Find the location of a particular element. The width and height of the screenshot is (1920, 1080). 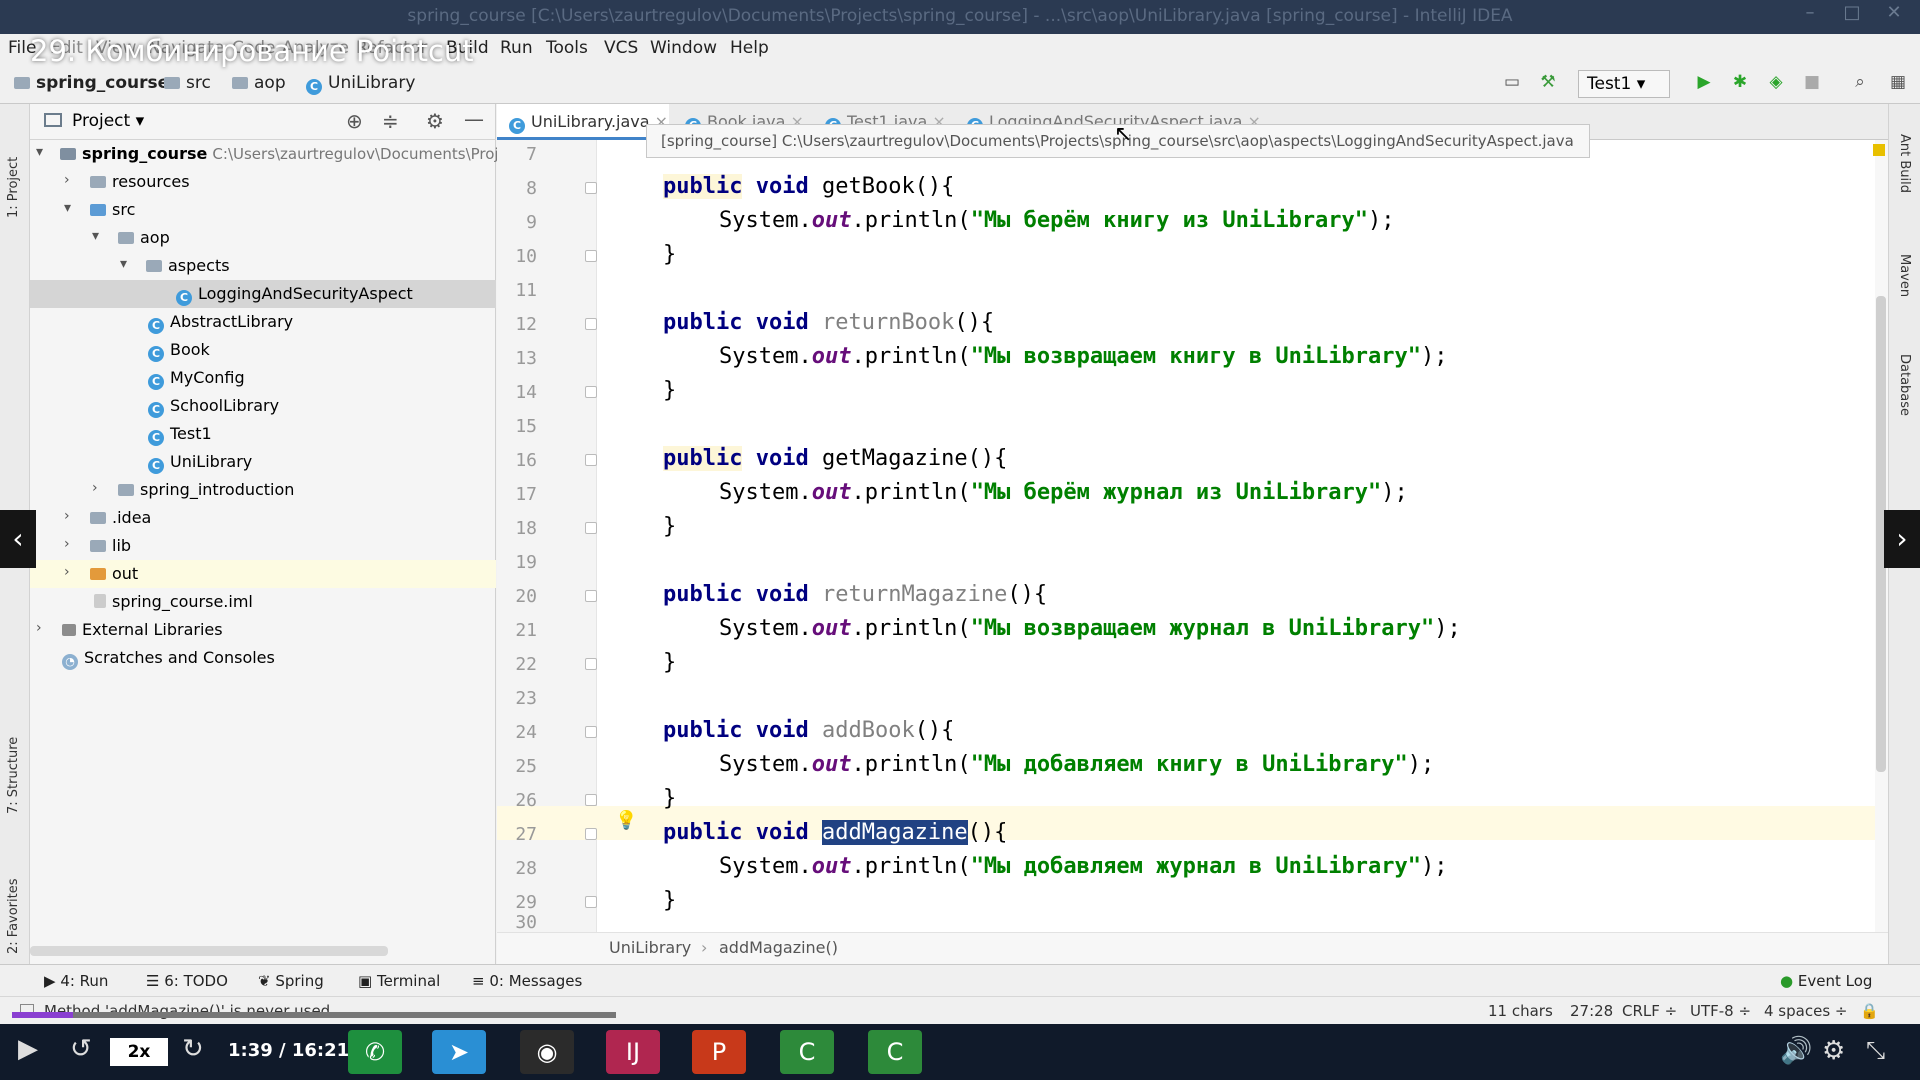

tree-item-resources: › resources is located at coordinates (263, 182).